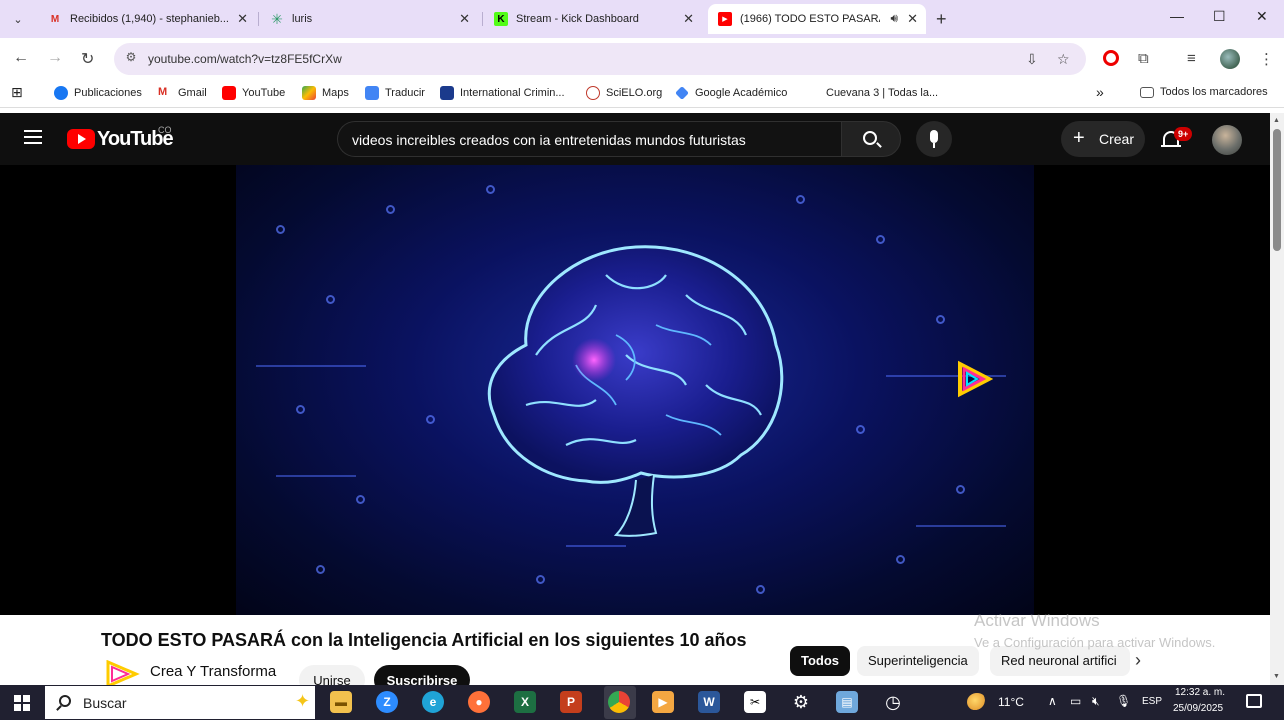  Describe the element at coordinates (1060, 661) in the screenshot. I see `chip-red-neuronal: Red neuronal artifici` at that location.